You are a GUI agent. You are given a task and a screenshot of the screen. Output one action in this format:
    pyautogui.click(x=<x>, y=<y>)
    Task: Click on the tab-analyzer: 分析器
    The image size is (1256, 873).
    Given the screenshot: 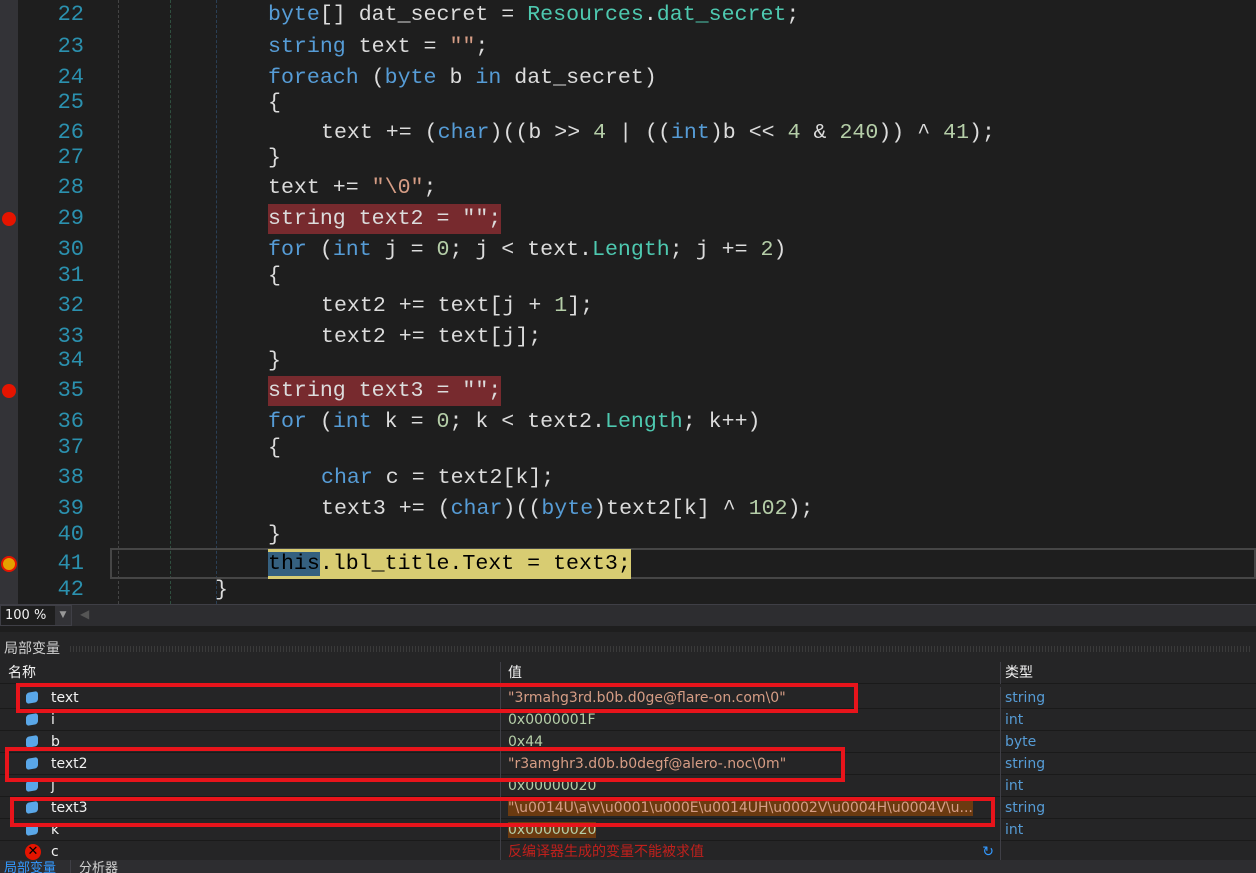 What is the action you would take?
    pyautogui.click(x=94, y=866)
    